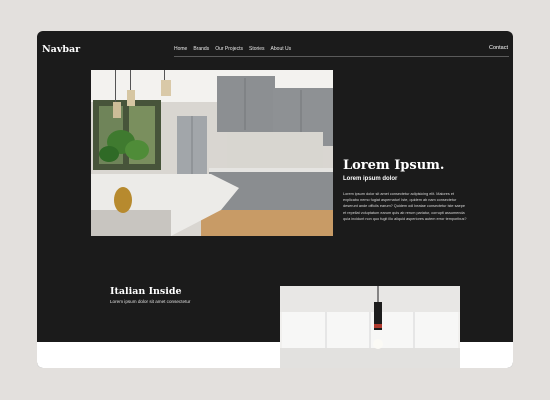  Describe the element at coordinates (146, 291) in the screenshot. I see `feature-title: Italian Inside` at that location.